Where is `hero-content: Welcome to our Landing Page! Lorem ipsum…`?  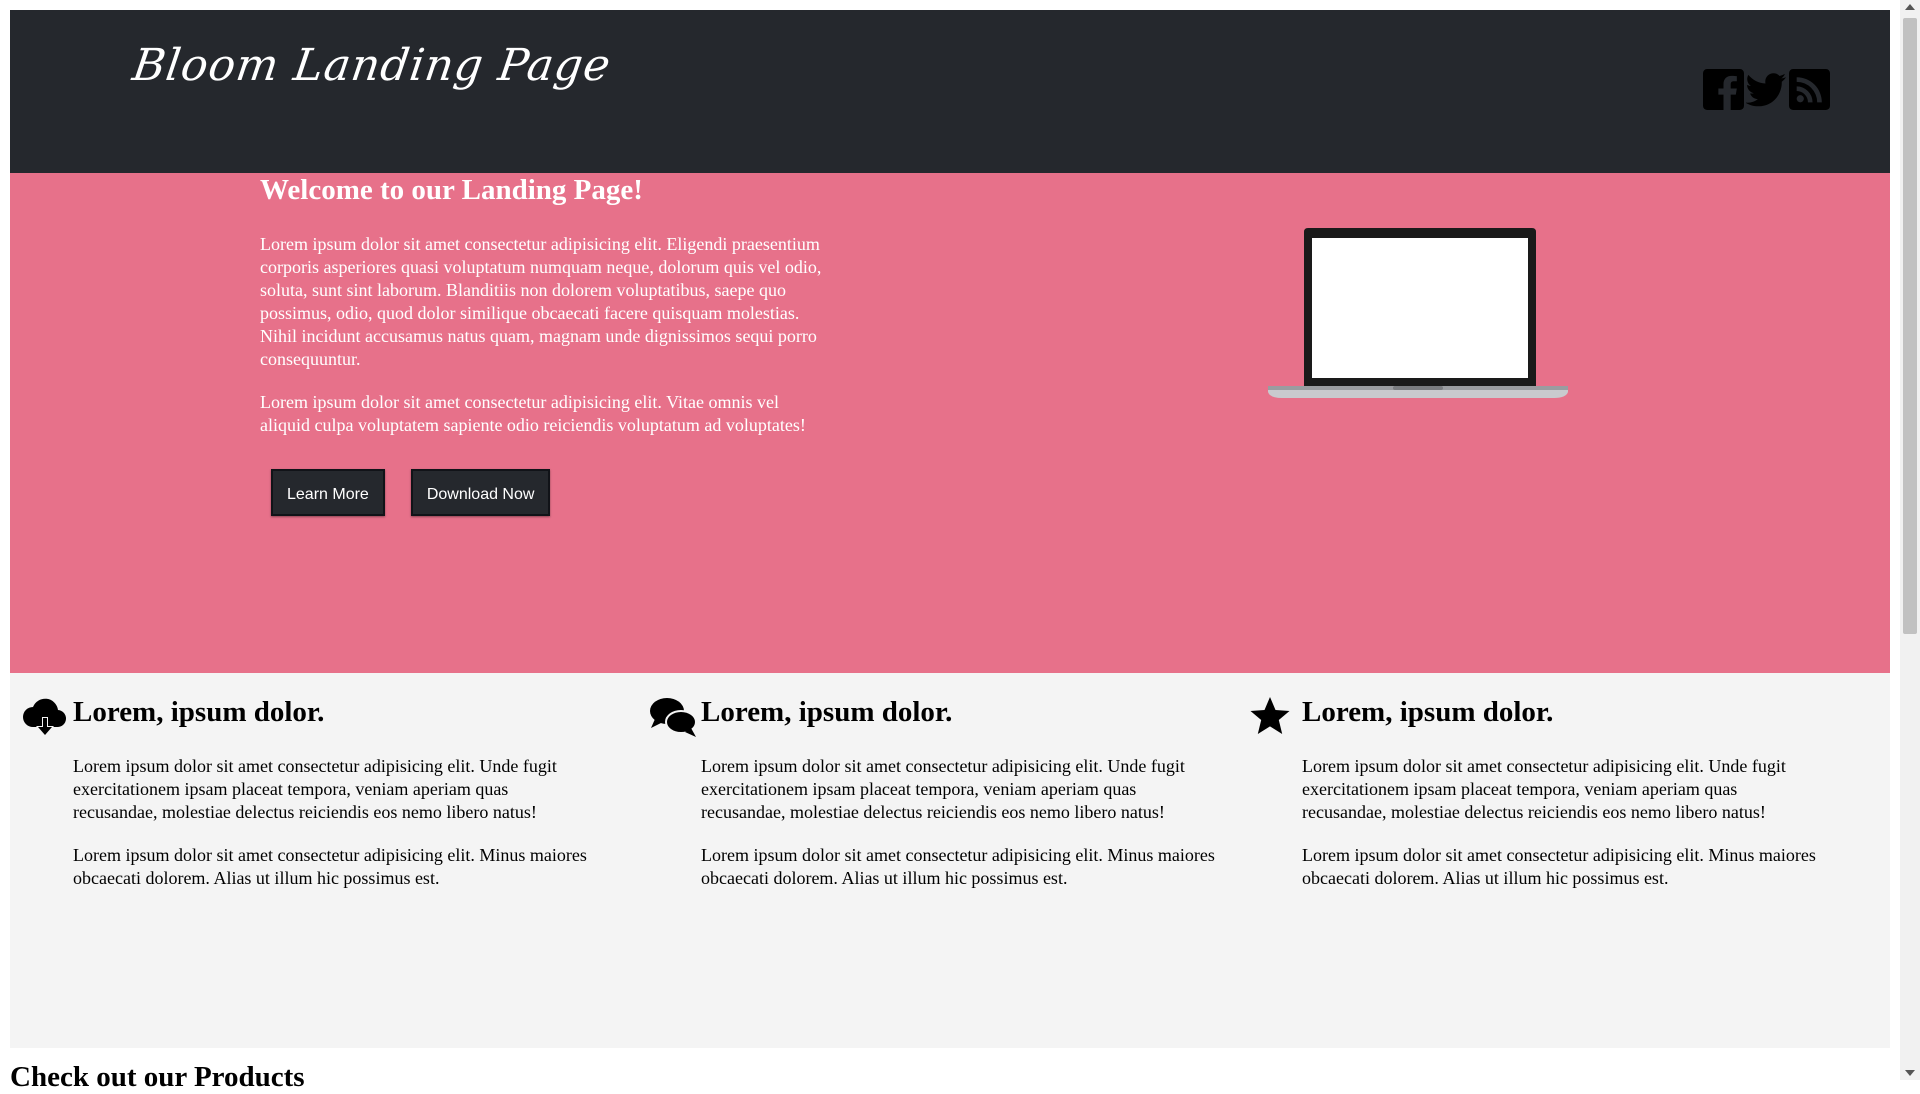
hero-content: Welcome to our Landing Page! Lorem ipsum… is located at coordinates (545, 344).